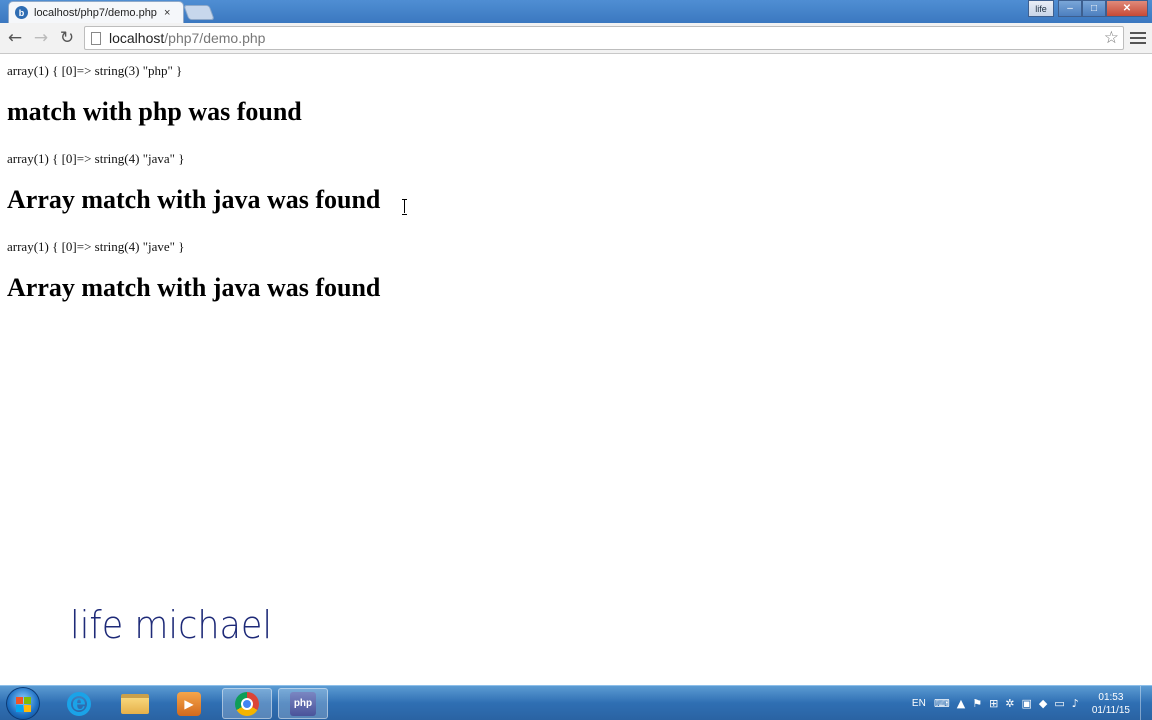  Describe the element at coordinates (199, 12) in the screenshot. I see `new-tab-button` at that location.